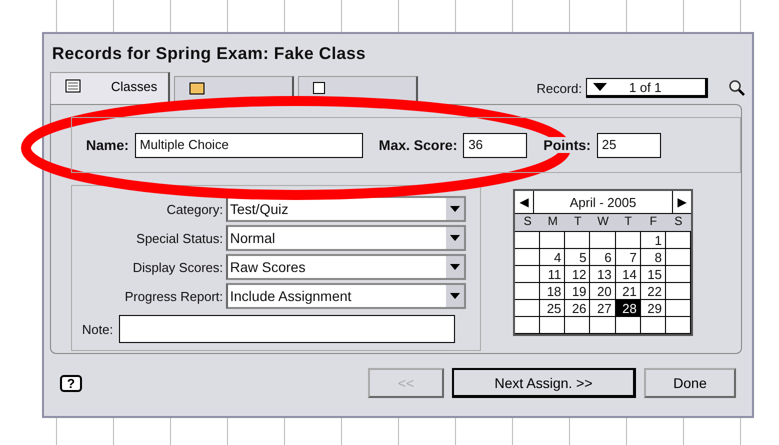 This screenshot has width=779, height=445. What do you see at coordinates (553, 274) in the screenshot?
I see `day-cell: 11` at bounding box center [553, 274].